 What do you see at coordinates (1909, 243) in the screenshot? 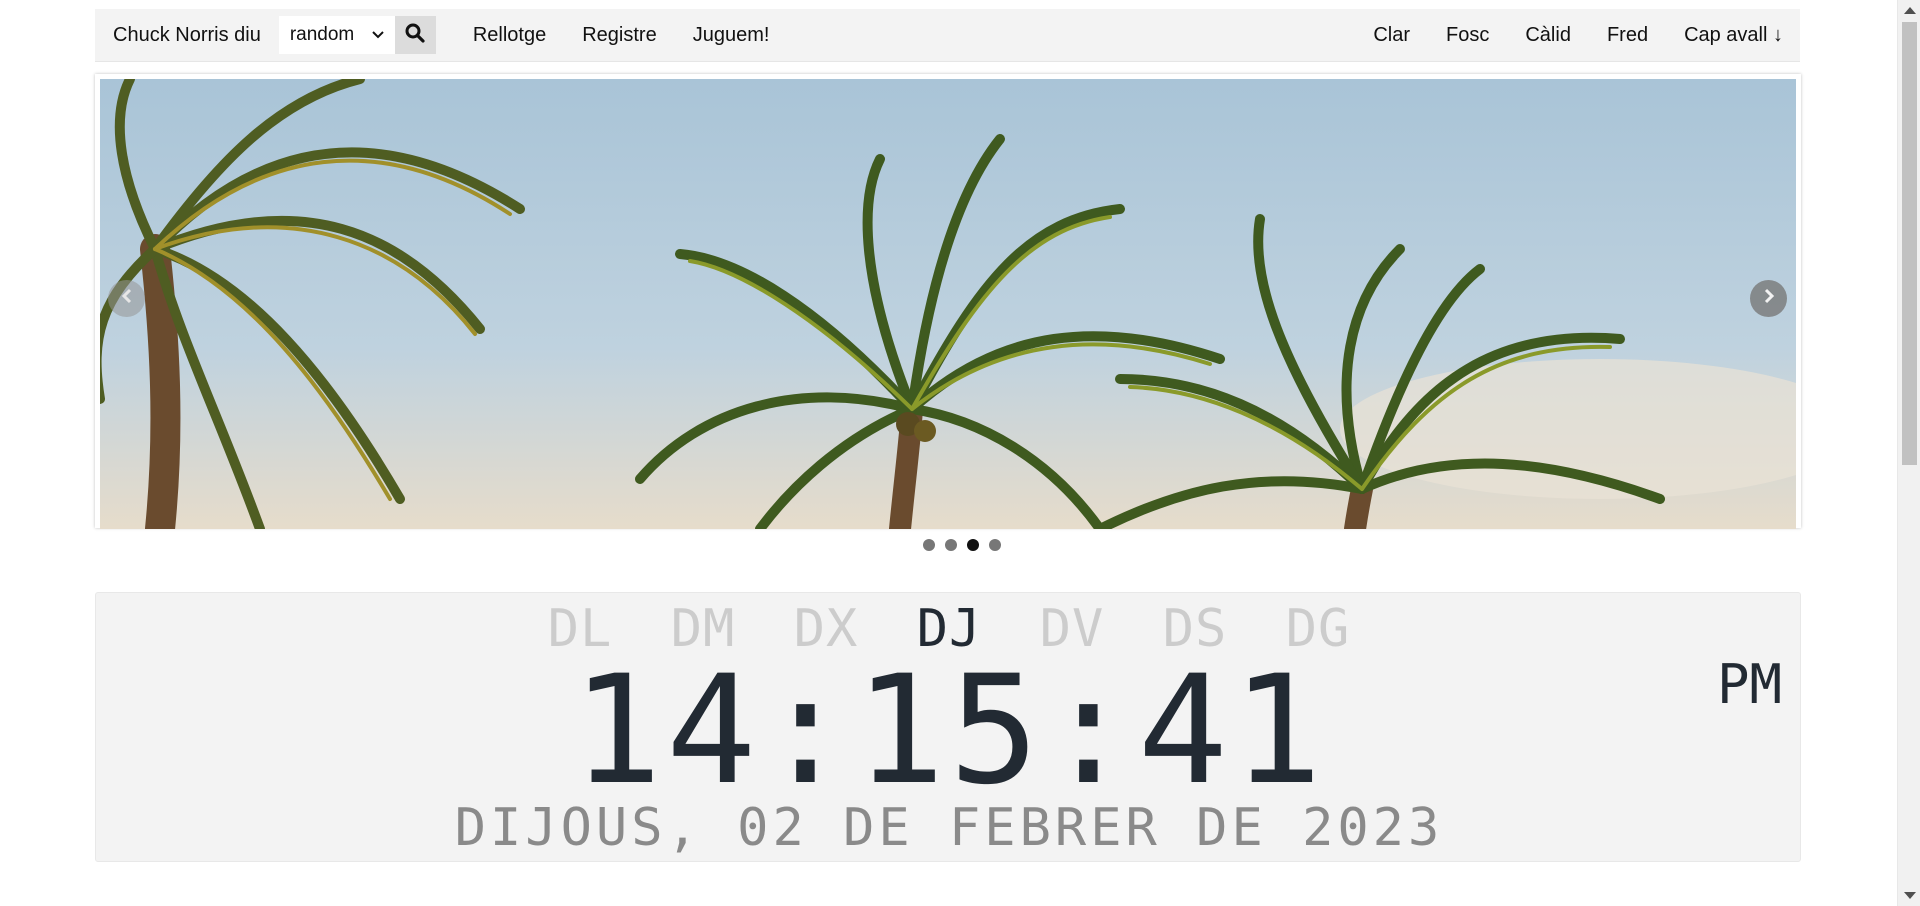
I see `scroll-thumb` at bounding box center [1909, 243].